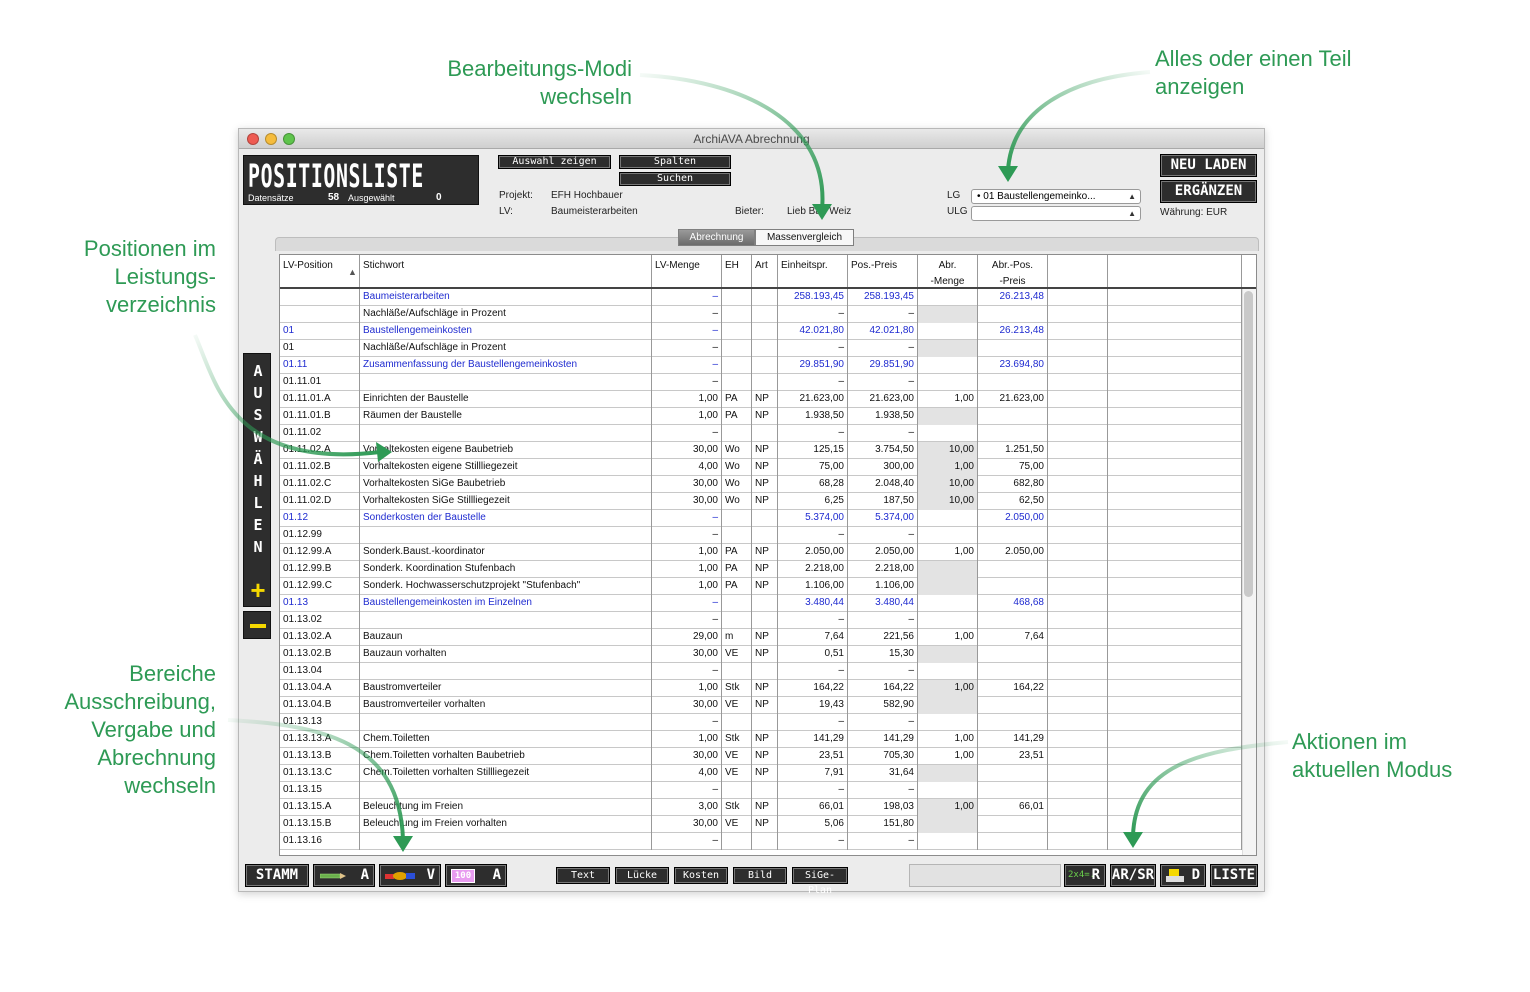 This screenshot has width=1530, height=992. Describe the element at coordinates (320, 314) in the screenshot. I see `cell-pos` at that location.